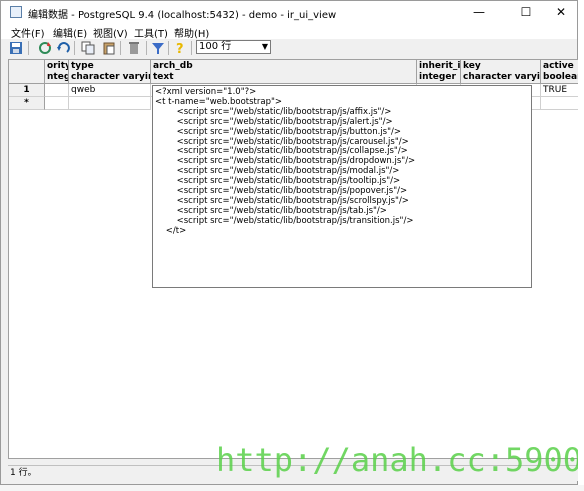  I want to click on paste-icon, so click(109, 48).